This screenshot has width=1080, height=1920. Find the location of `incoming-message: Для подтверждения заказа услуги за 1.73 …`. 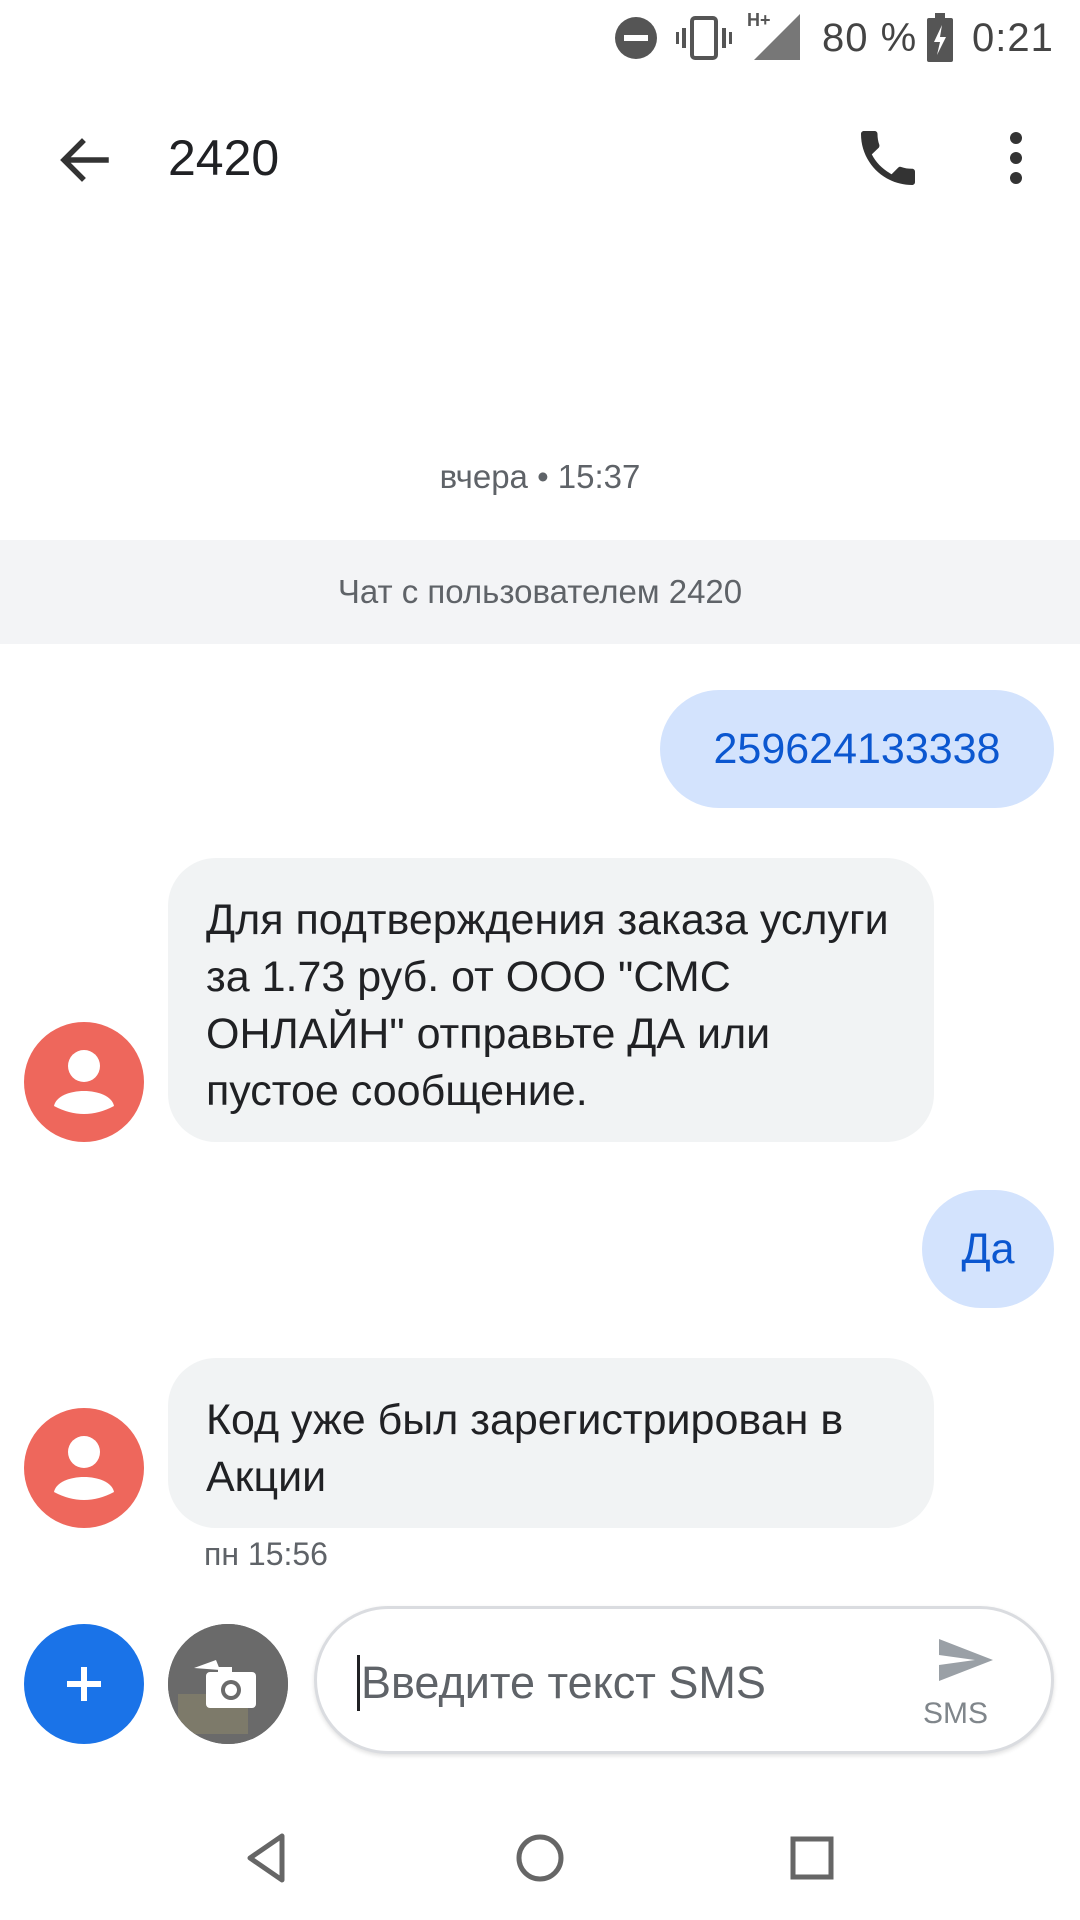

incoming-message: Для подтверждения заказа услуги за 1.73 … is located at coordinates (551, 1000).